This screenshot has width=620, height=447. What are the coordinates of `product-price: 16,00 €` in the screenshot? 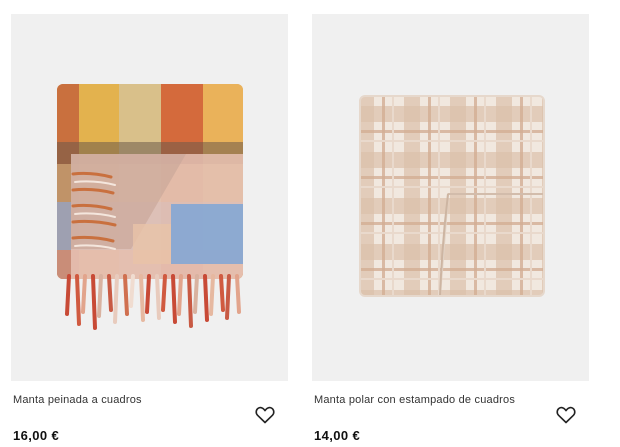 It's located at (36, 435).